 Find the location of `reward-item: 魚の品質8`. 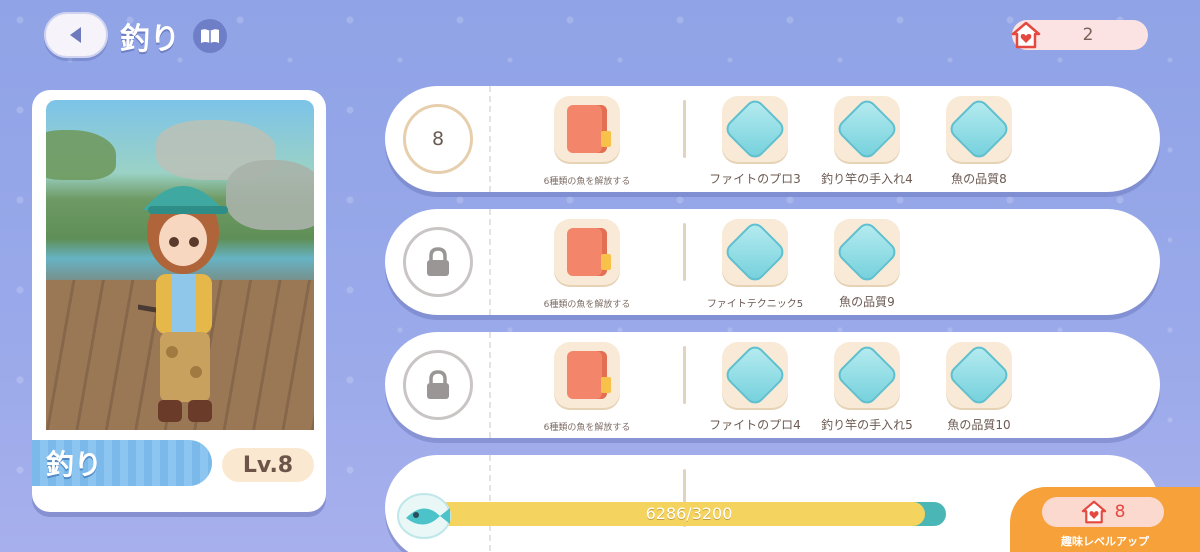

reward-item: 魚の品質8 is located at coordinates (979, 141).